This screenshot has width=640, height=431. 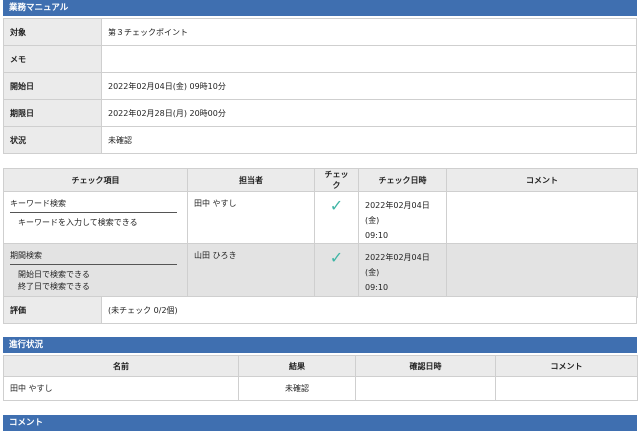 What do you see at coordinates (26, 345) in the screenshot?
I see `progress-title: 進行状況` at bounding box center [26, 345].